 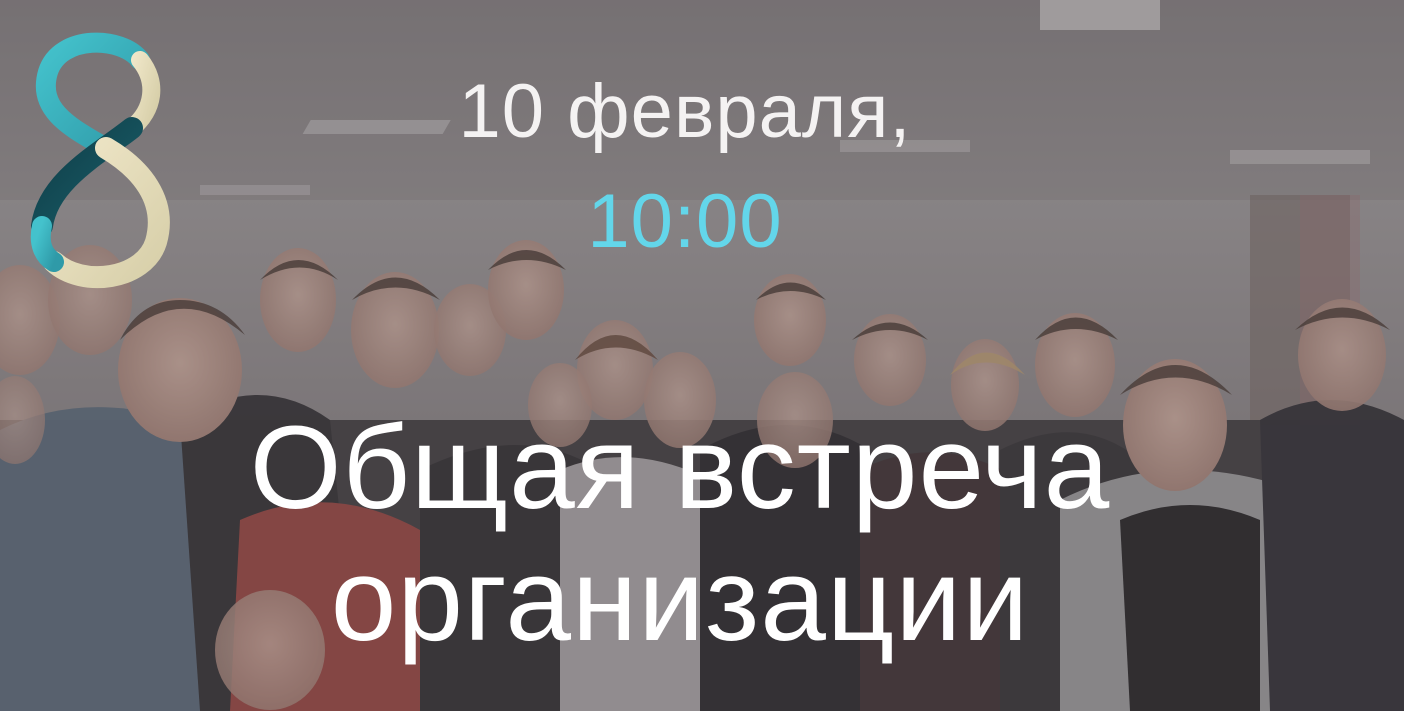 What do you see at coordinates (680, 468) in the screenshot?
I see `event-title-line-1: Общая встреча` at bounding box center [680, 468].